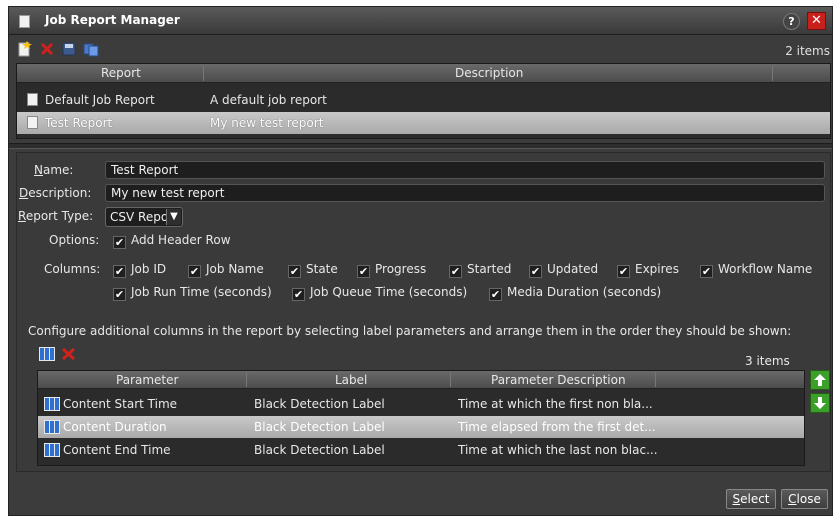 The image size is (833, 516). I want to click on column-checkbox-media-duration: ✔ Media Duration (seconds), so click(575, 293).